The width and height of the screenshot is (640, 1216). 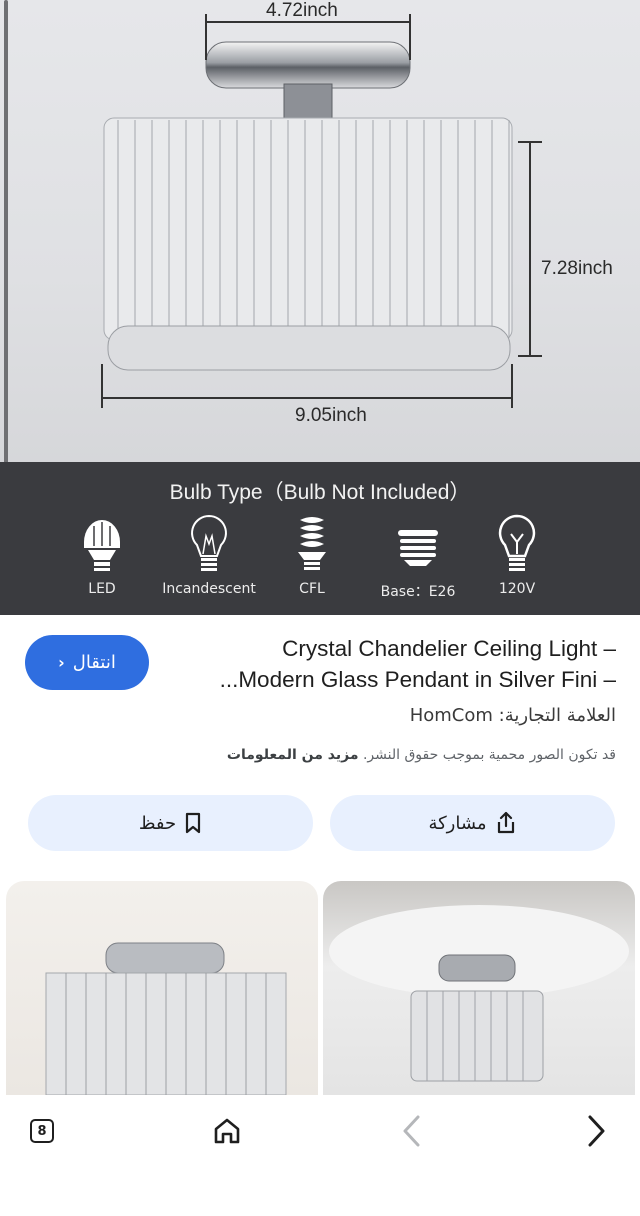 I want to click on bulb-label-120v: 120V, so click(x=517, y=589).